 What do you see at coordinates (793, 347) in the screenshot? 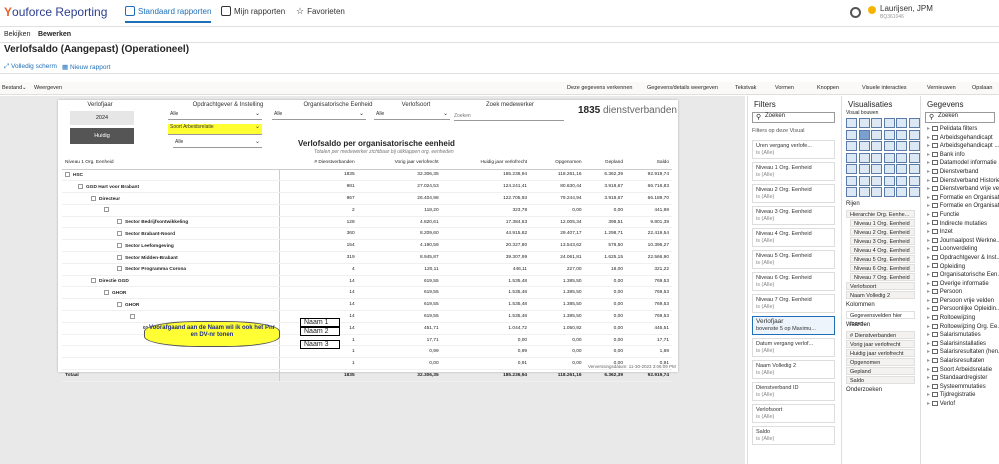
I see `filter-card: Datum vergang verlof... is (Alle)` at bounding box center [793, 347].